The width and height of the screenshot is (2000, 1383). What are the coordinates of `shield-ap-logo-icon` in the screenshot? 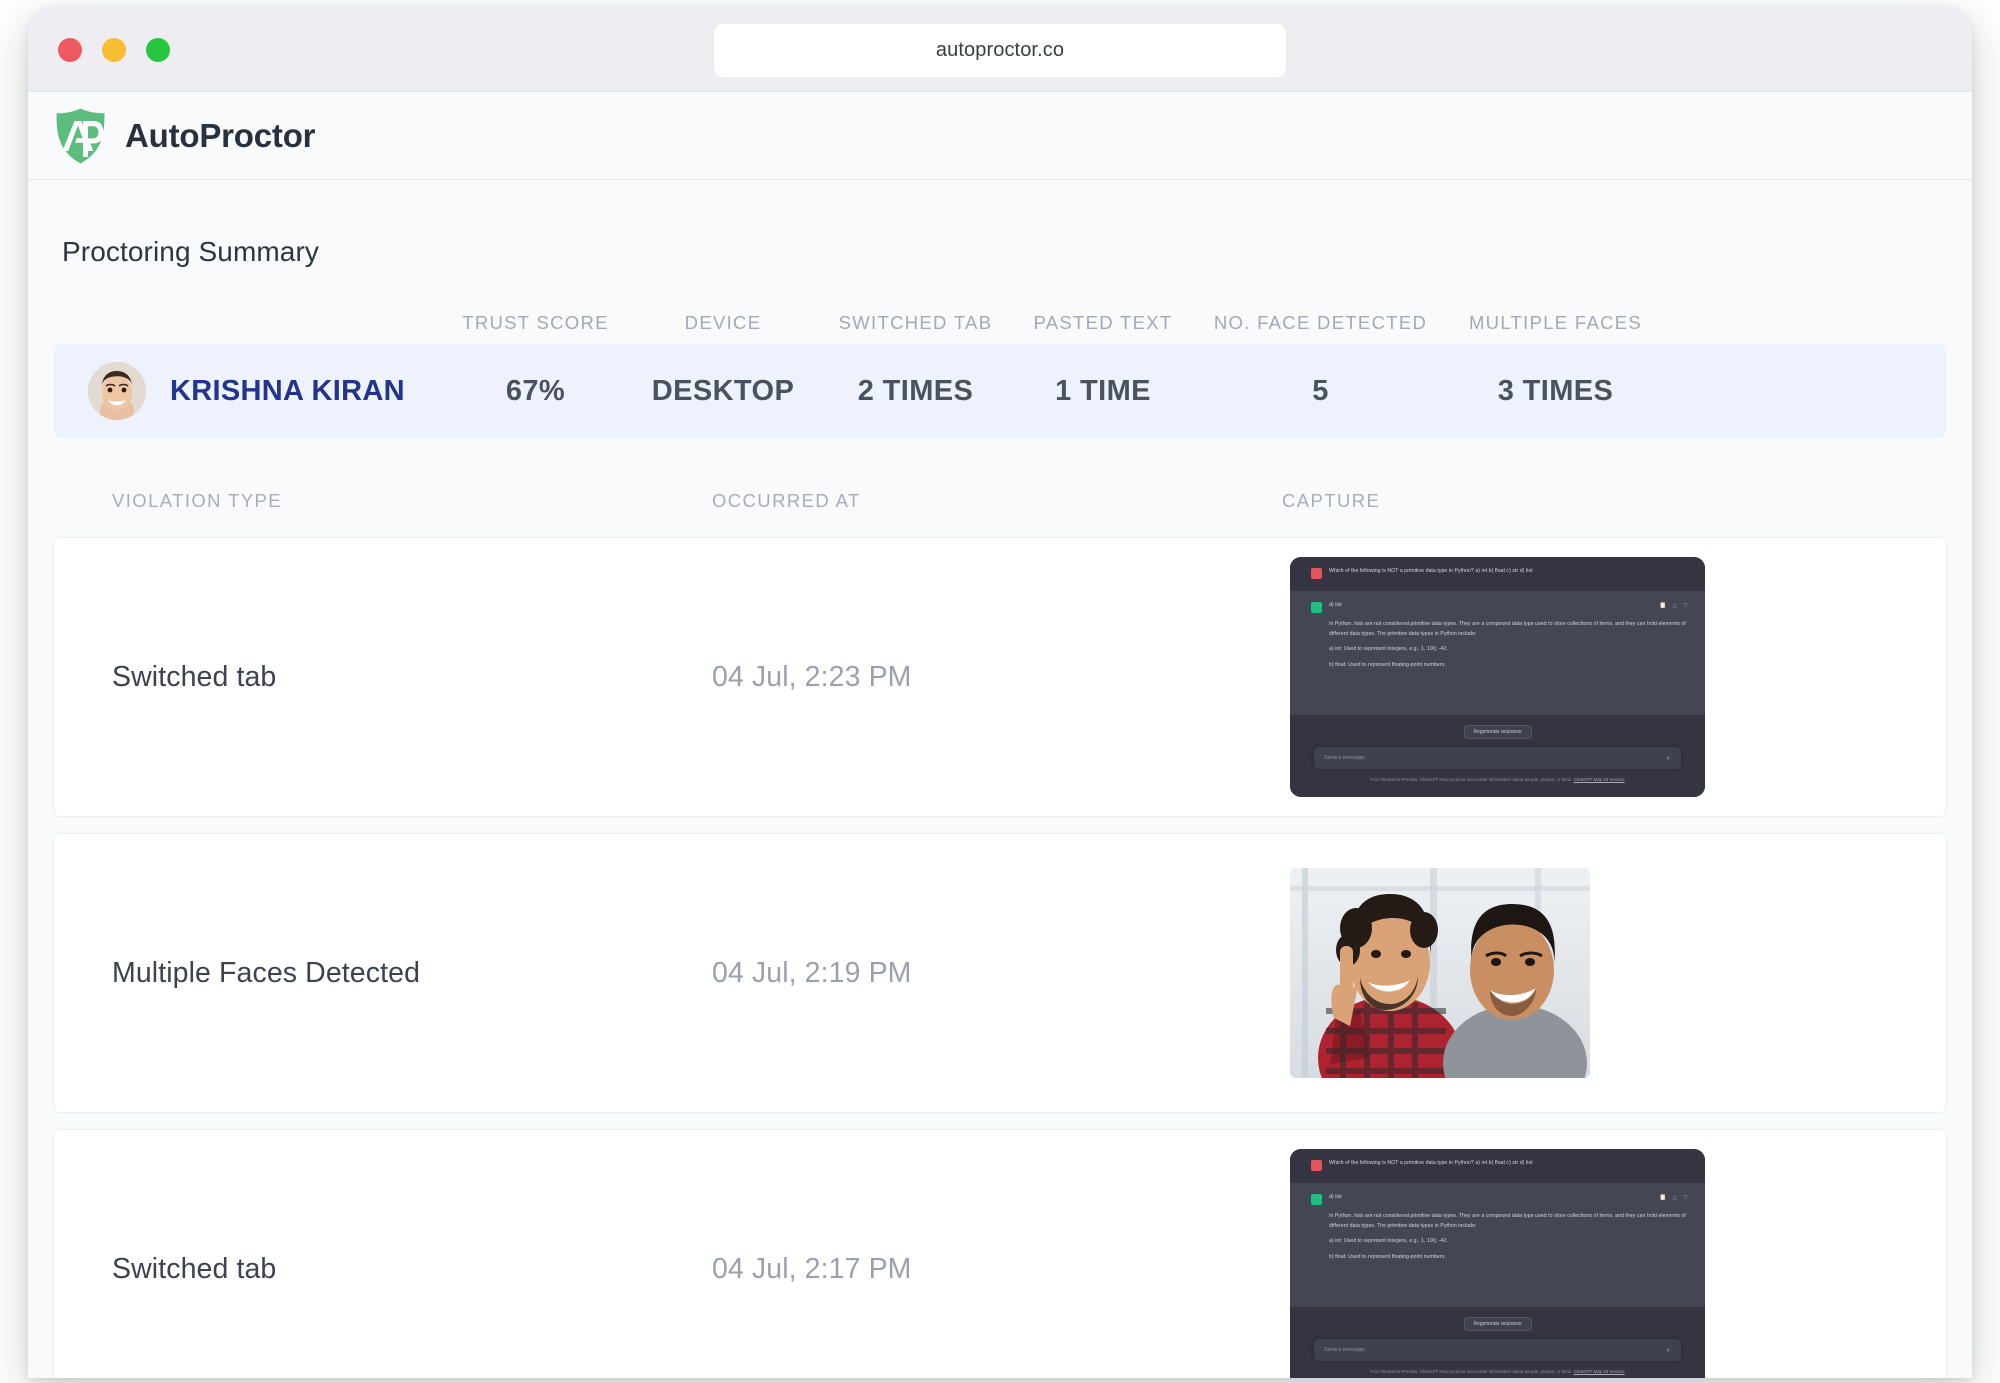 It's located at (80, 135).